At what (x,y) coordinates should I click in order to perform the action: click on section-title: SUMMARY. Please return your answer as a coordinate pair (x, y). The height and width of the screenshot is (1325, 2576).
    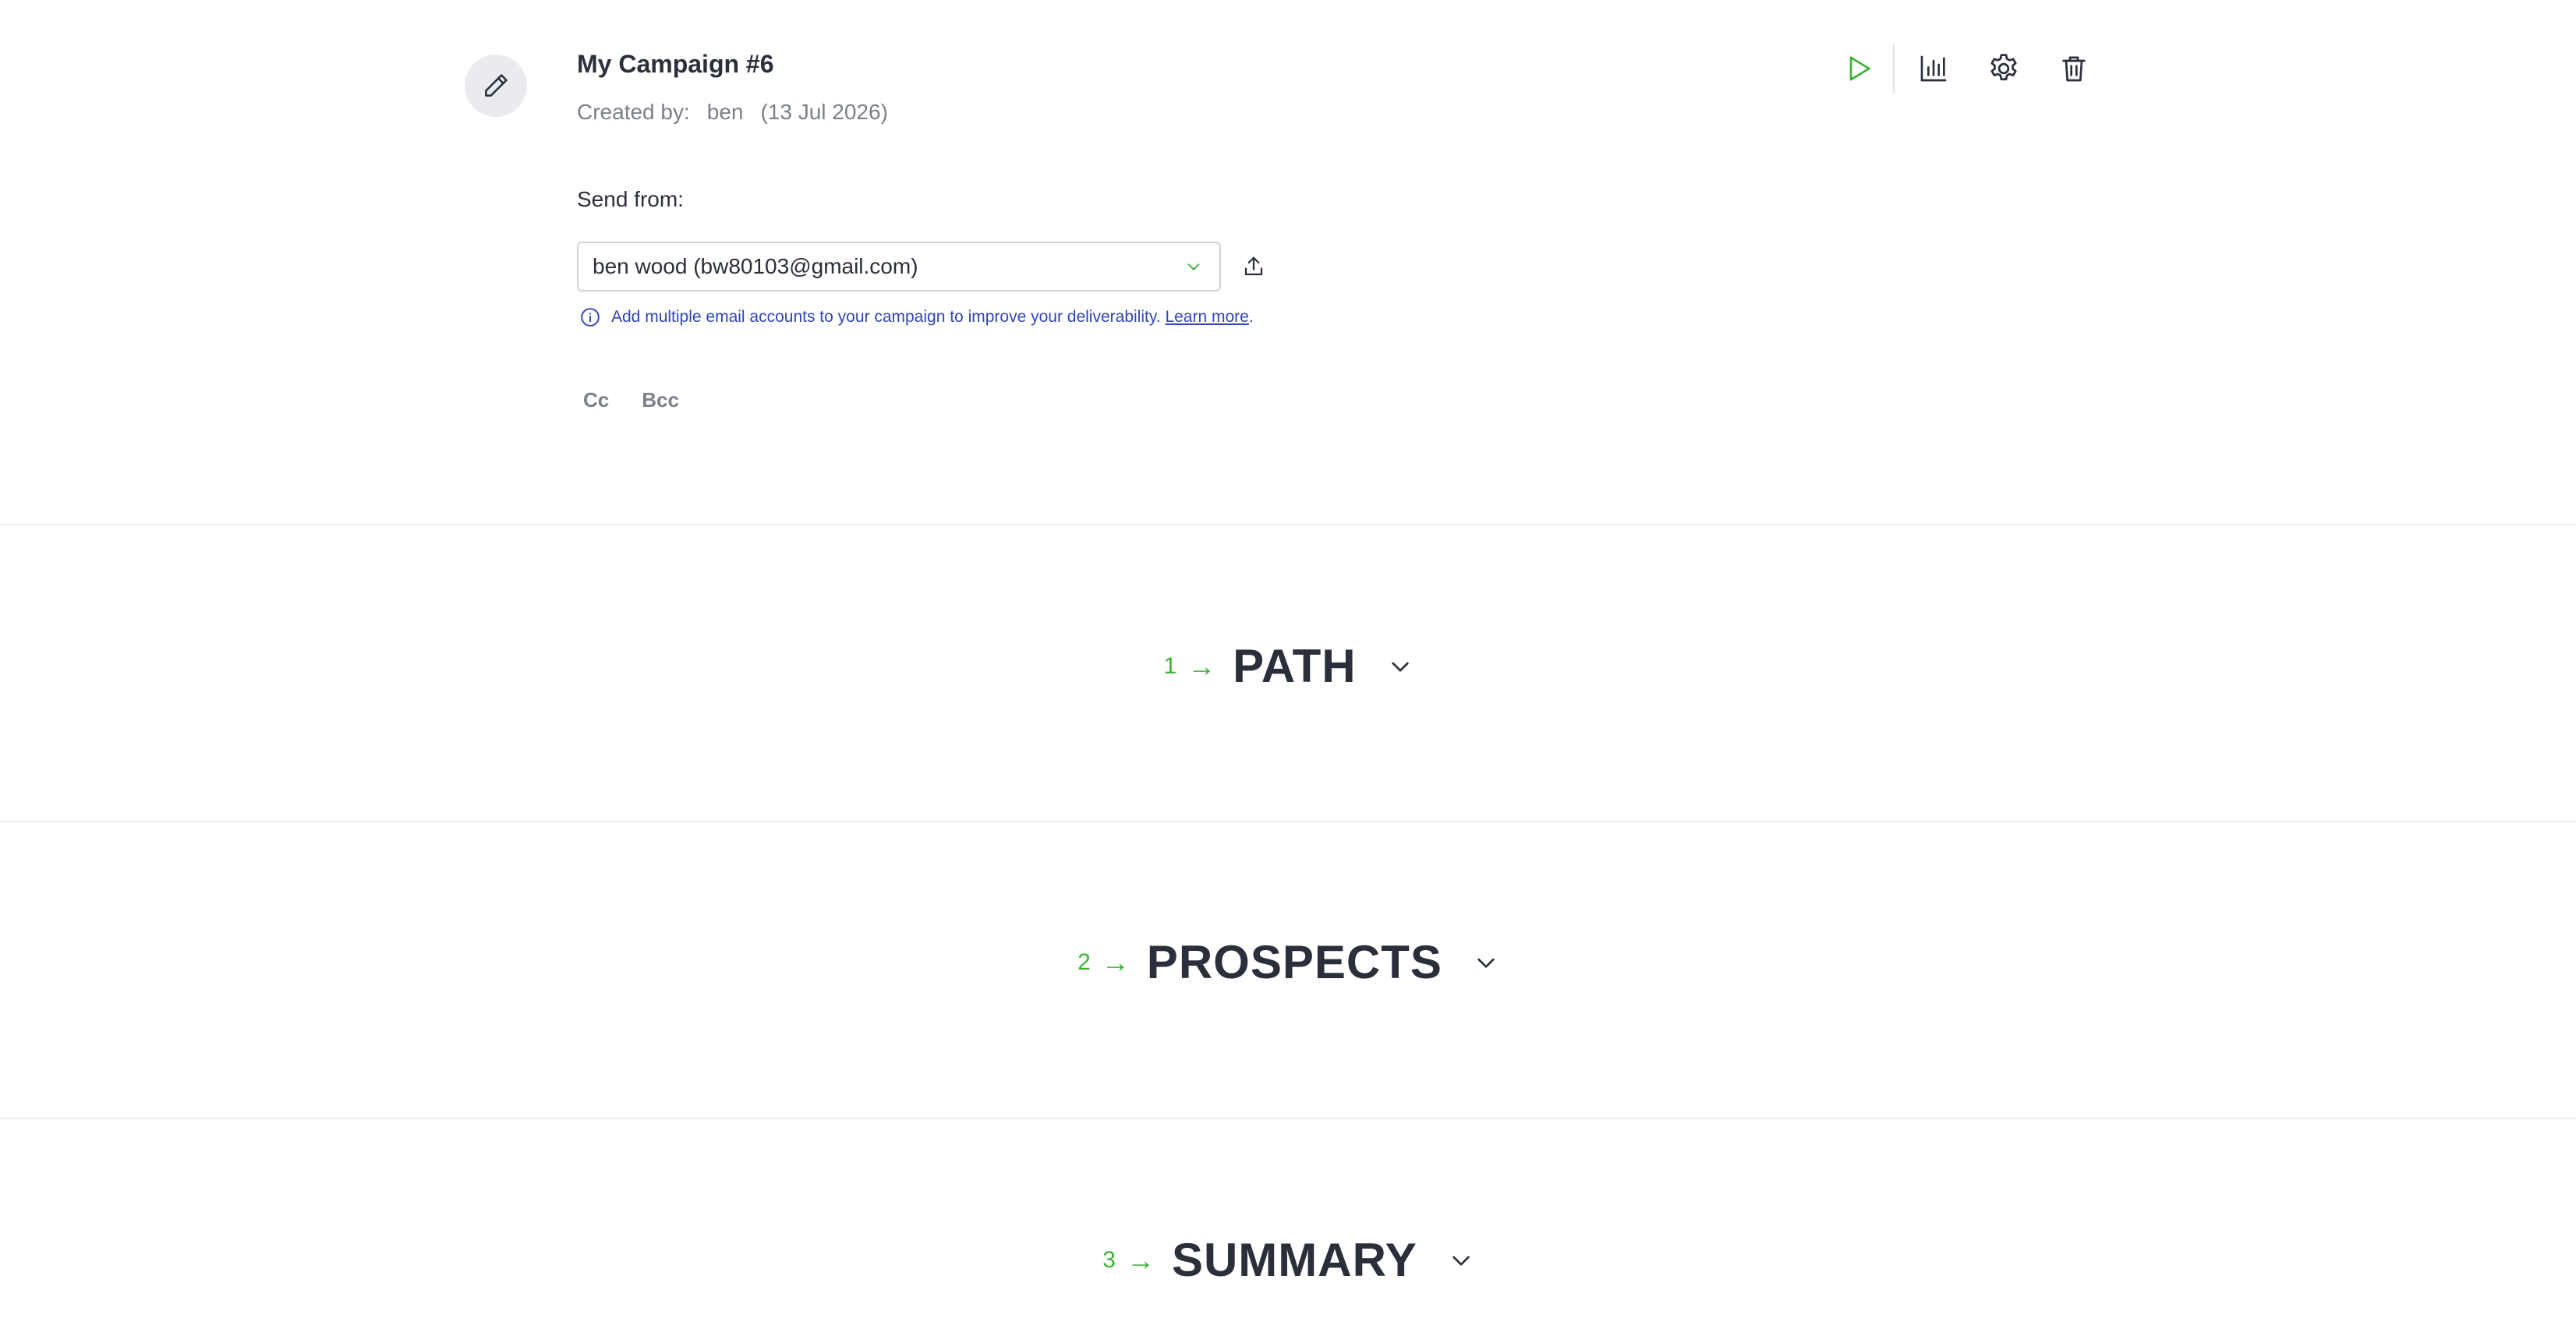
    Looking at the image, I should click on (1294, 1260).